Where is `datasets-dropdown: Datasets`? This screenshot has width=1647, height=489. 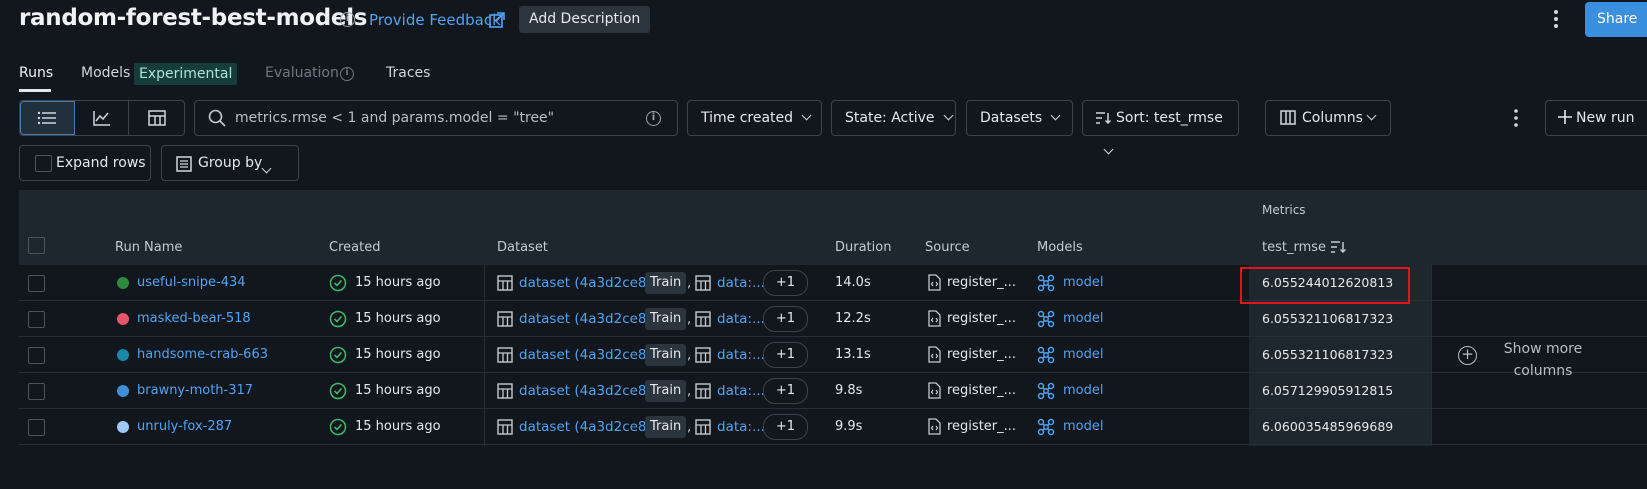
datasets-dropdown: Datasets is located at coordinates (1019, 118).